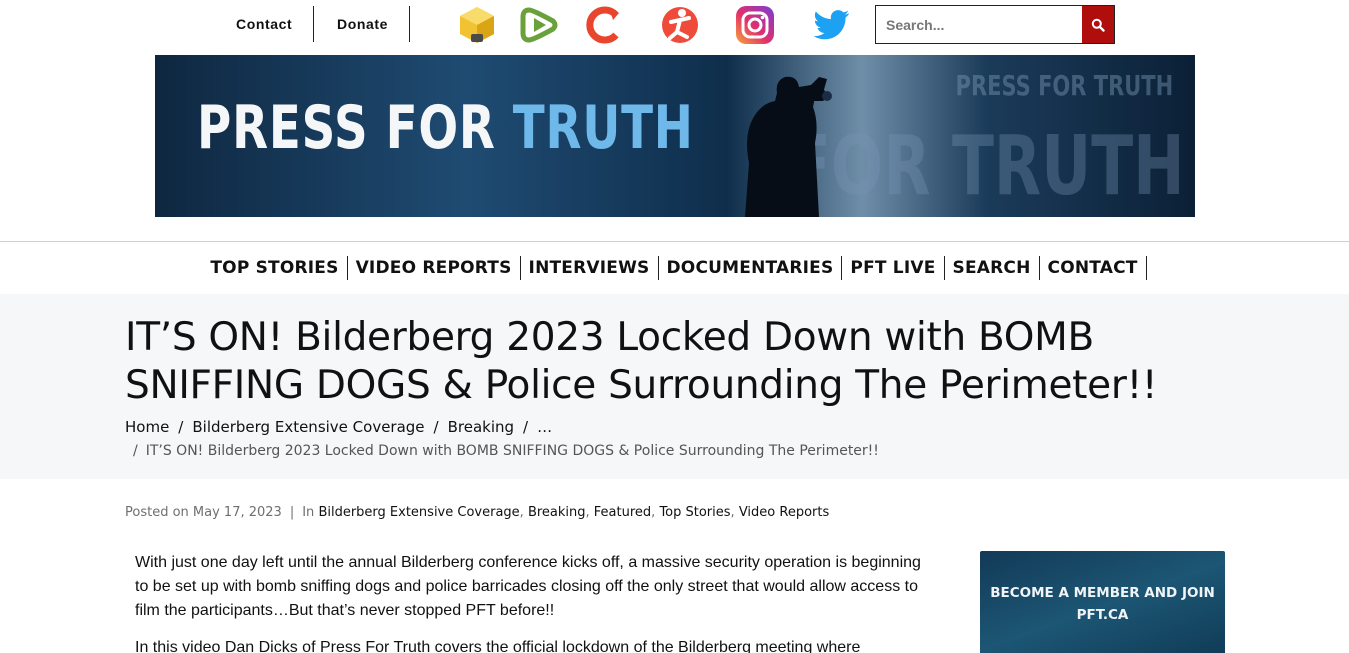 Image resolution: width=1349 pixels, height=653 pixels. I want to click on category-link: Featured, so click(622, 512).